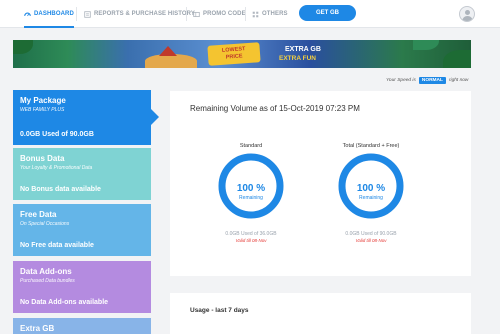  What do you see at coordinates (155, 117) in the screenshot?
I see `active-card-arrow` at bounding box center [155, 117].